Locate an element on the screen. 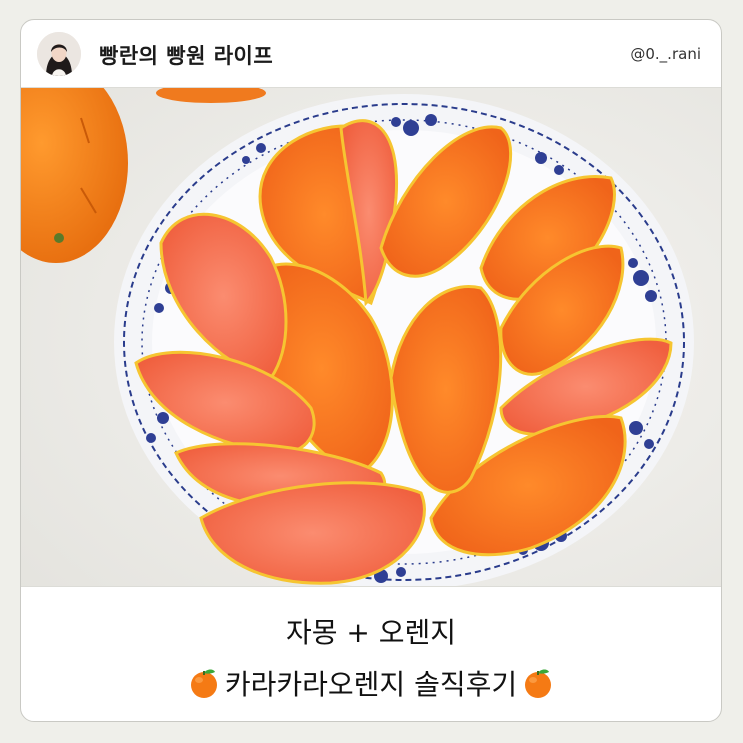 This screenshot has height=743, width=743. post-header: 빵란의 빵원 라이프 @0._.rani is located at coordinates (371, 54).